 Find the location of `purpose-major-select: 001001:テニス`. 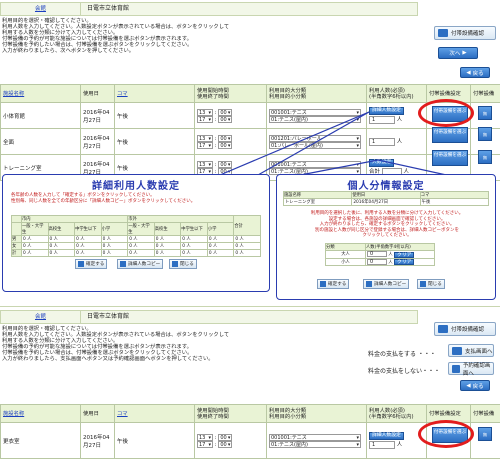

purpose-major-select: 001001:テニス is located at coordinates (315, 437).